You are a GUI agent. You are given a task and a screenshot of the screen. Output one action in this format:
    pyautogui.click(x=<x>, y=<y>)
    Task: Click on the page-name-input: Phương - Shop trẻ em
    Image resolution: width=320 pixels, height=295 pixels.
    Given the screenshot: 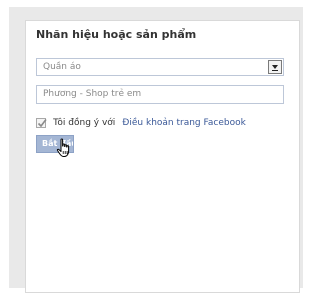 What is the action you would take?
    pyautogui.click(x=160, y=94)
    